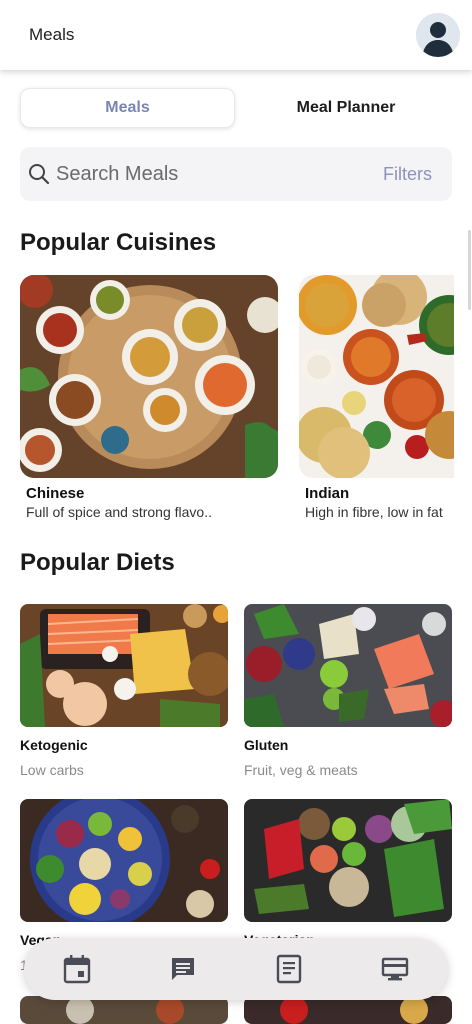 The height and width of the screenshot is (1024, 472). I want to click on ketogenic-food-image, so click(124, 665).